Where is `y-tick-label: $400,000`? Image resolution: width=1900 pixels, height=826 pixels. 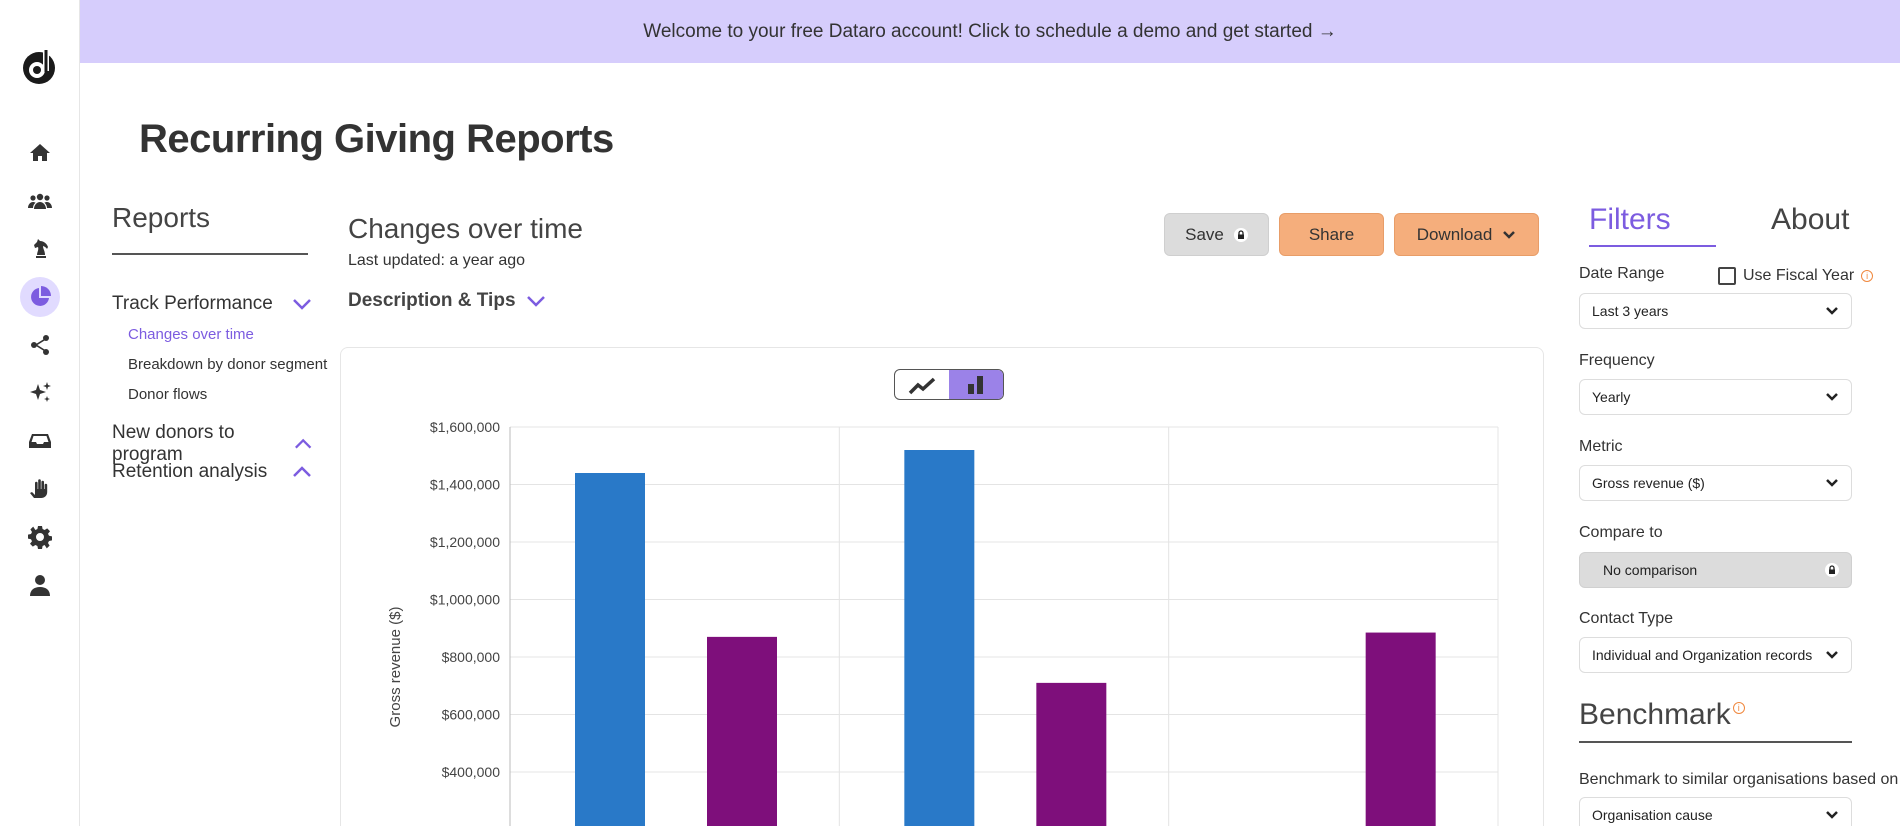 y-tick-label: $400,000 is located at coordinates (471, 772).